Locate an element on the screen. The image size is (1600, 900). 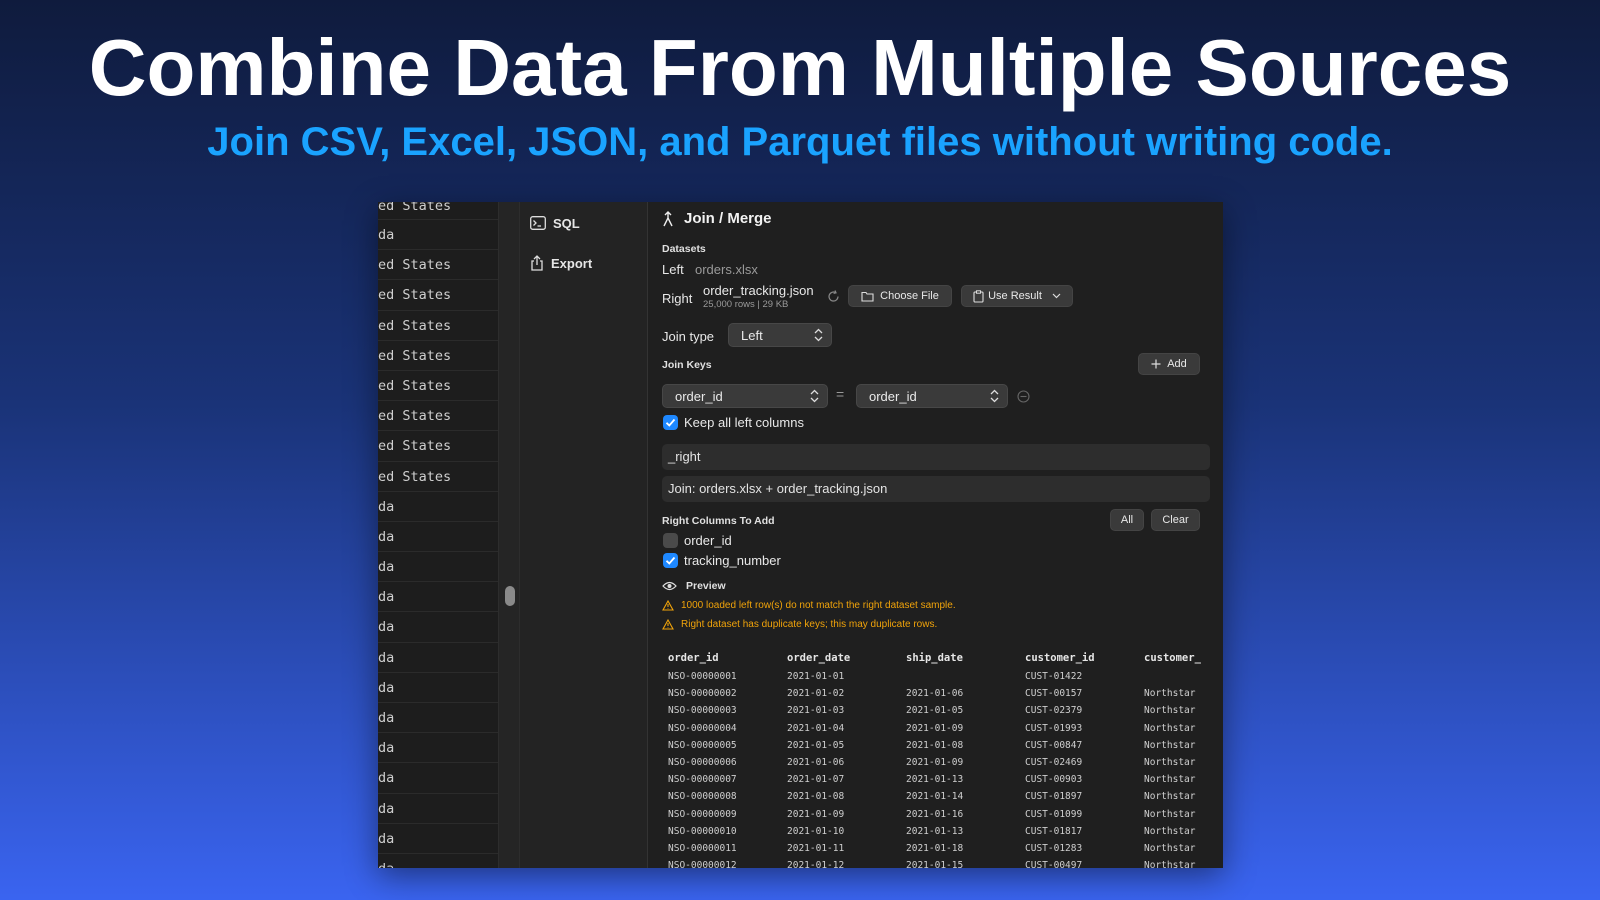
remove-key-icon is located at coordinates (1023, 396).